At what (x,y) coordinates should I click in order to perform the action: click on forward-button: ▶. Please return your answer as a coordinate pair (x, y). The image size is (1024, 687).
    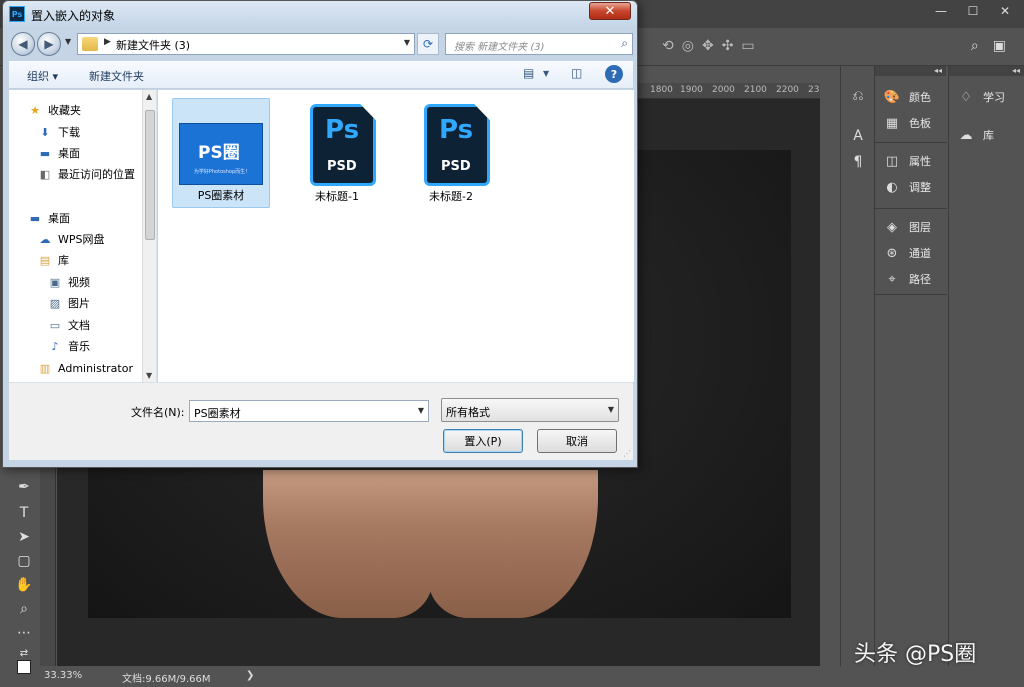
    Looking at the image, I should click on (49, 44).